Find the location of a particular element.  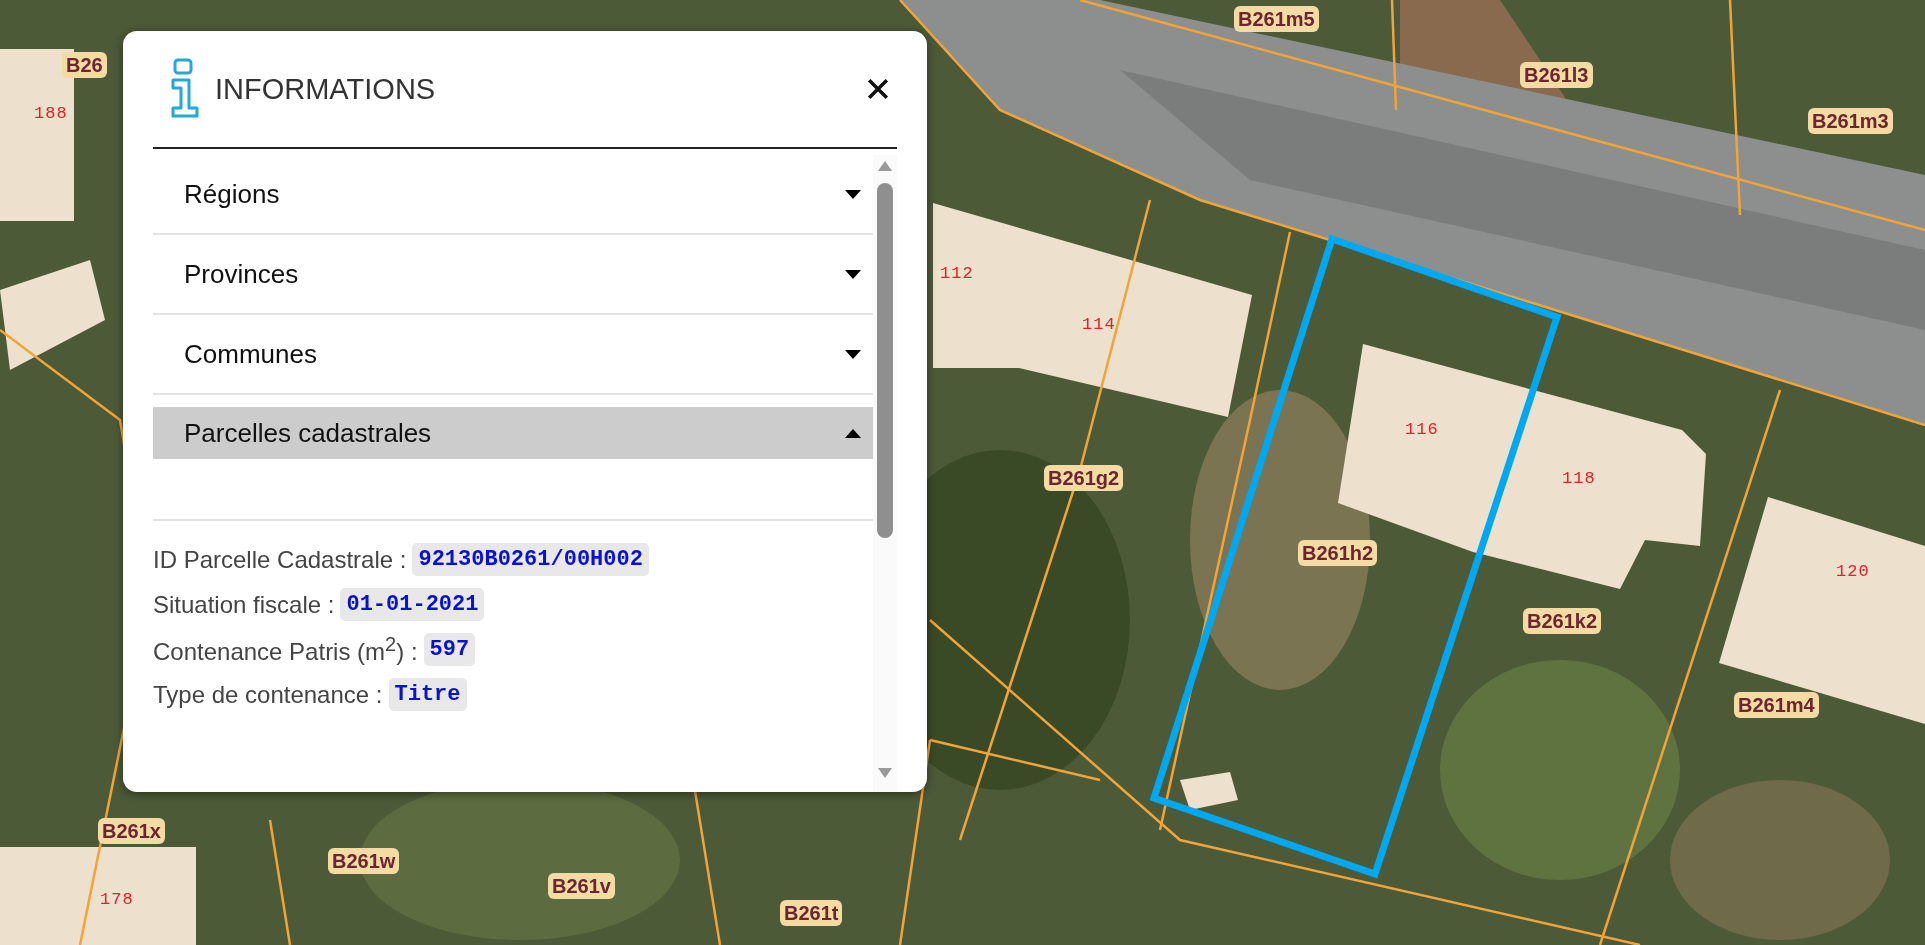

parcel-label: B261w is located at coordinates (364, 861).